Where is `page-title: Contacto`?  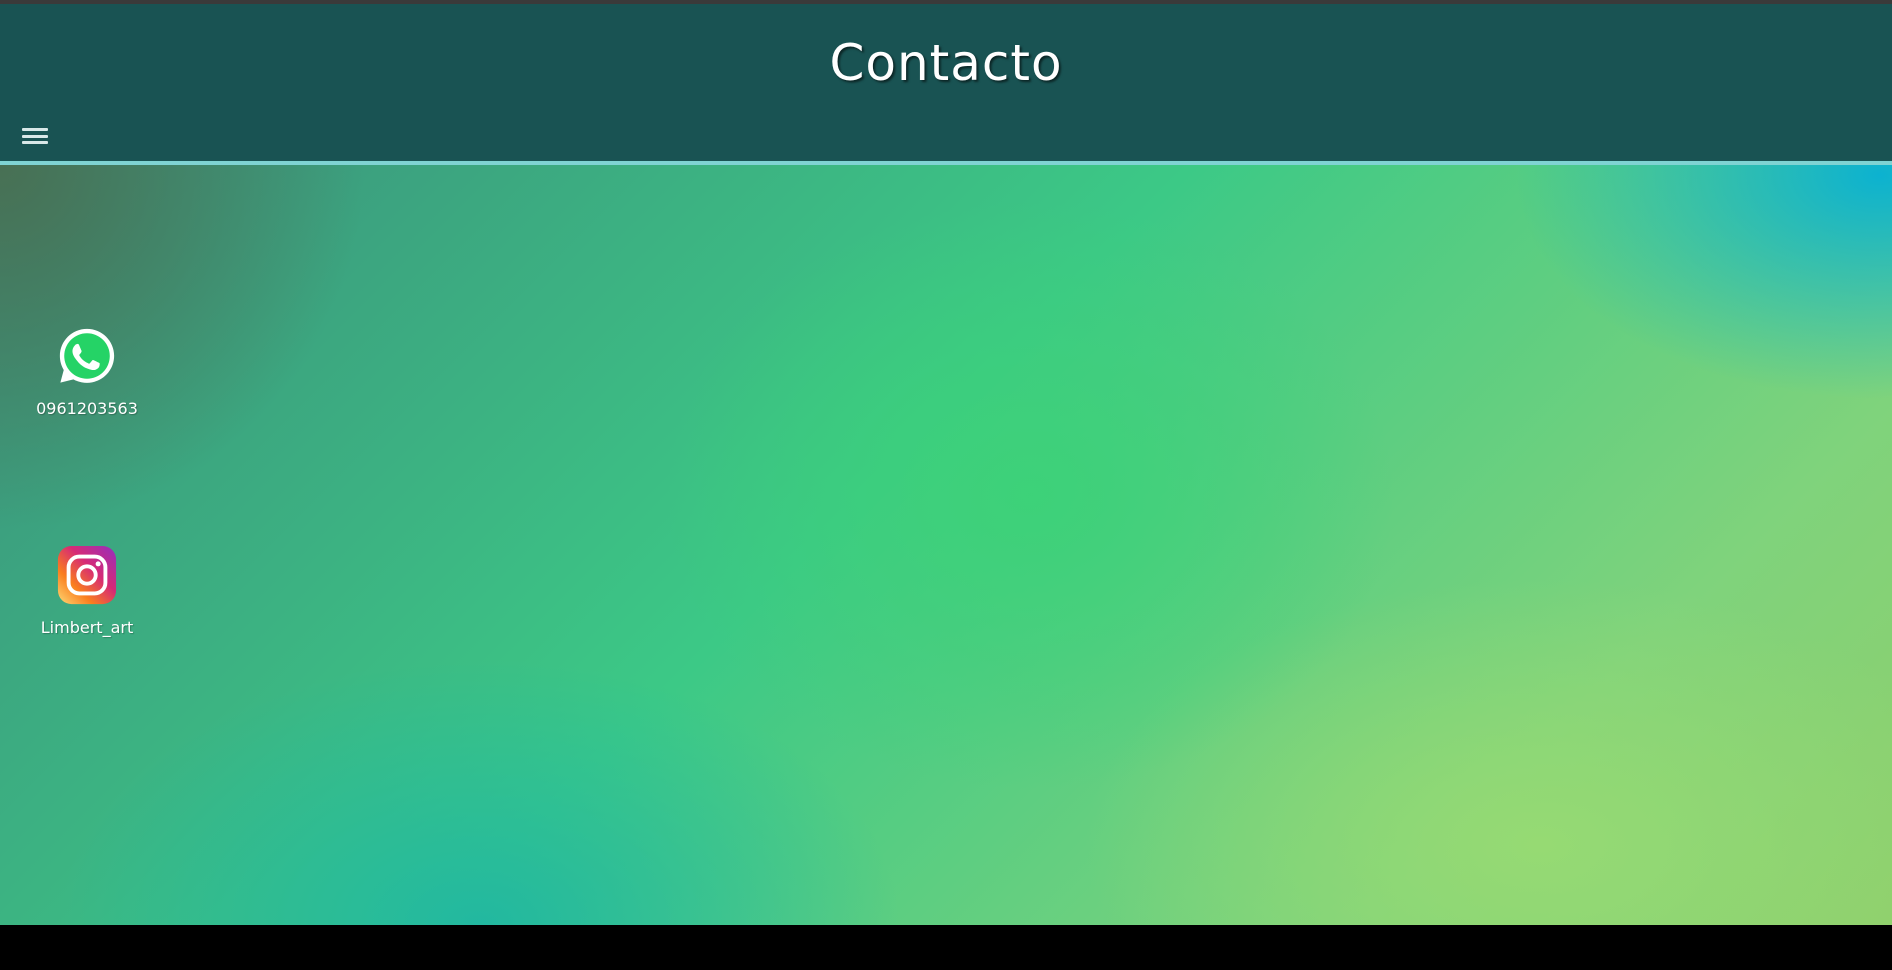 page-title: Contacto is located at coordinates (946, 63).